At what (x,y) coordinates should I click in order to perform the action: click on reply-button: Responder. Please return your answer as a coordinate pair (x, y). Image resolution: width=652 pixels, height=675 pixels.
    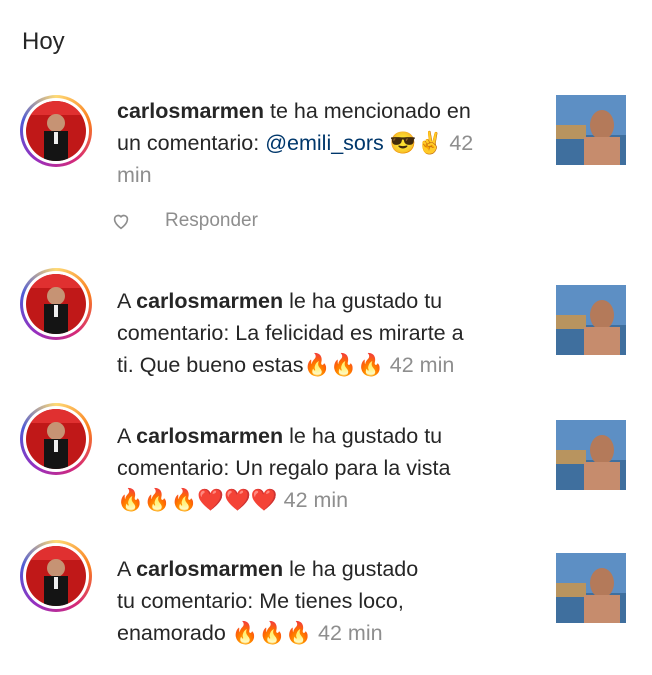
    Looking at the image, I should click on (211, 221).